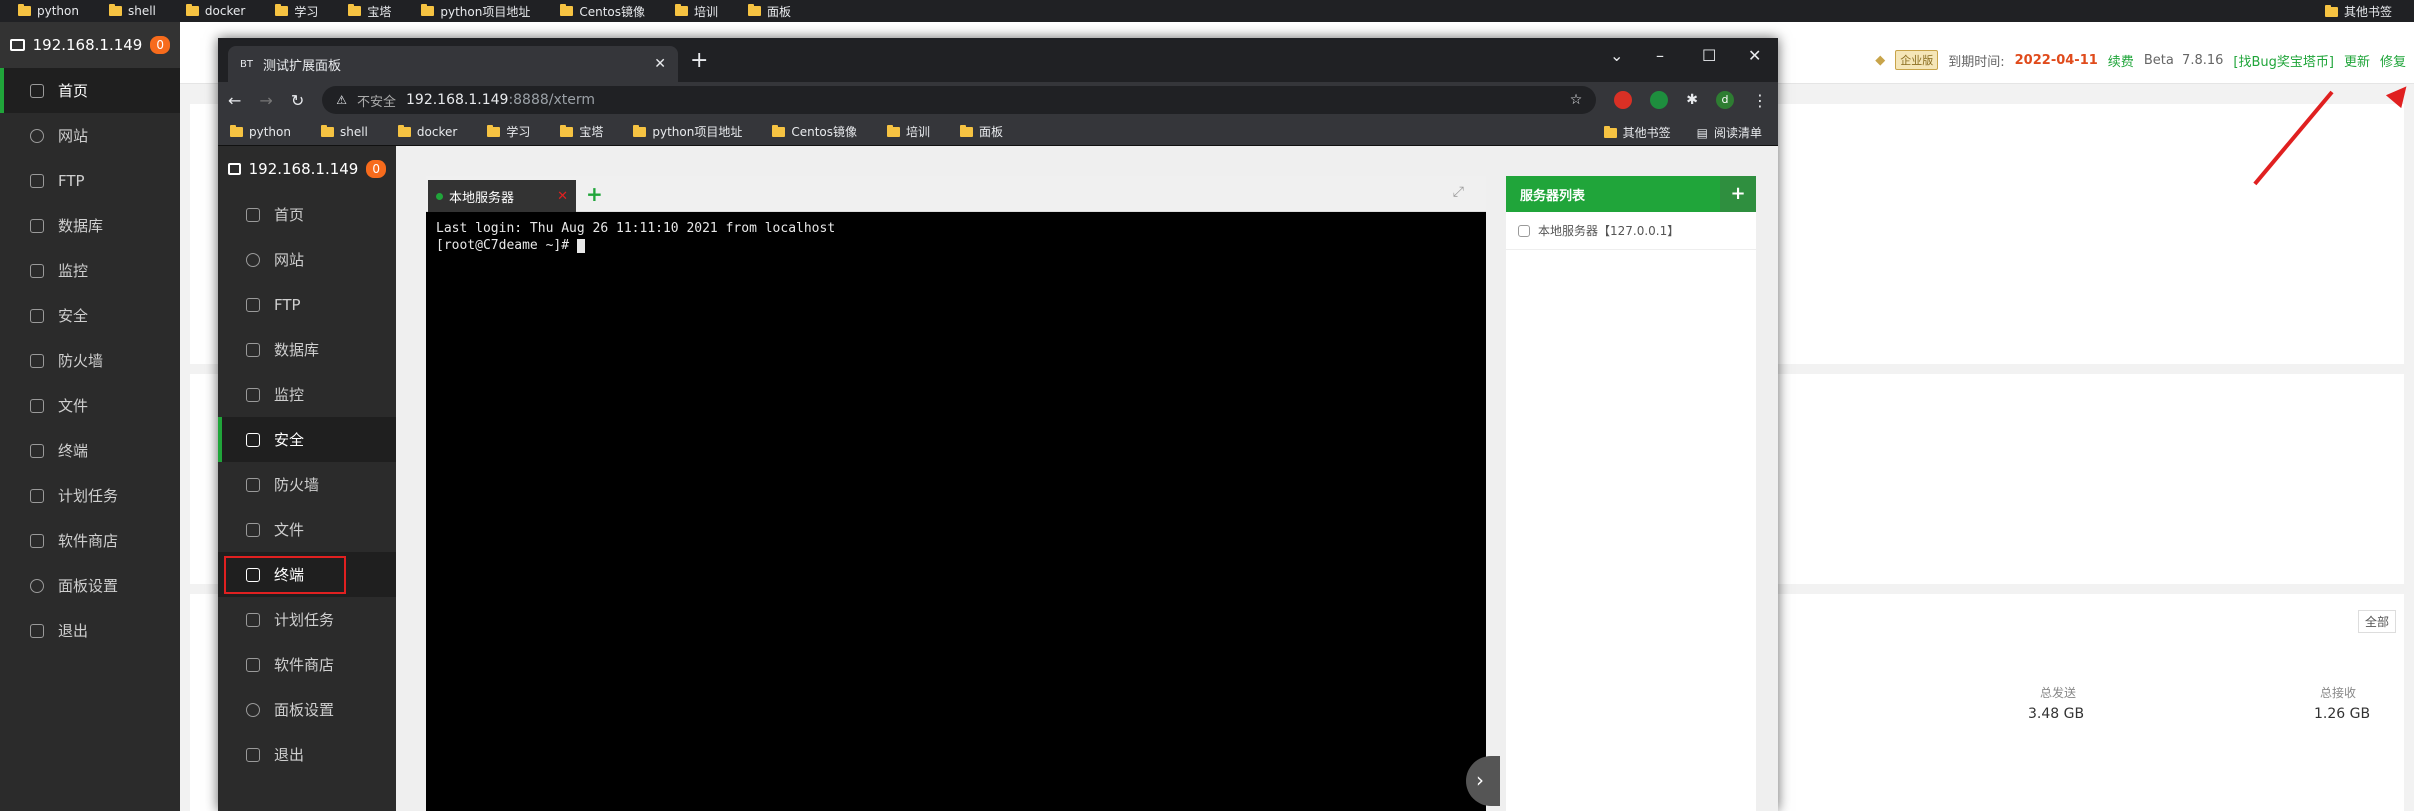 This screenshot has height=811, width=2414. What do you see at coordinates (475, 11) in the screenshot?
I see `os-bookmark: python项目地址` at bounding box center [475, 11].